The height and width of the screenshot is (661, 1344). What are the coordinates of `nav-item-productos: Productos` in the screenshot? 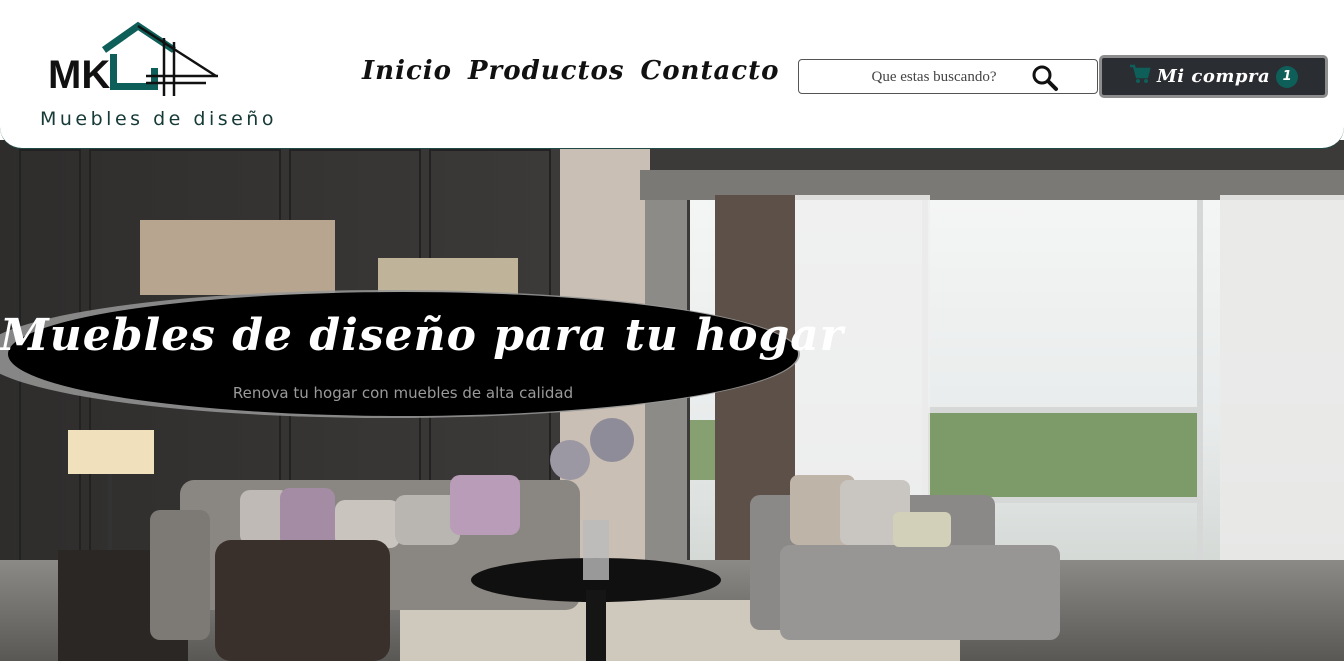 It's located at (546, 71).